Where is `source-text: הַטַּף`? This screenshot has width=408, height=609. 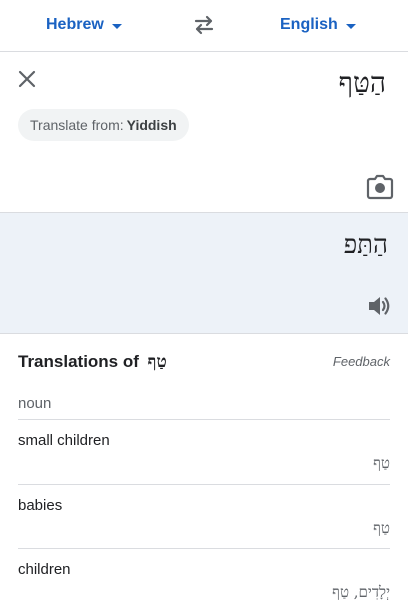
source-text: הַטַּף is located at coordinates (362, 83).